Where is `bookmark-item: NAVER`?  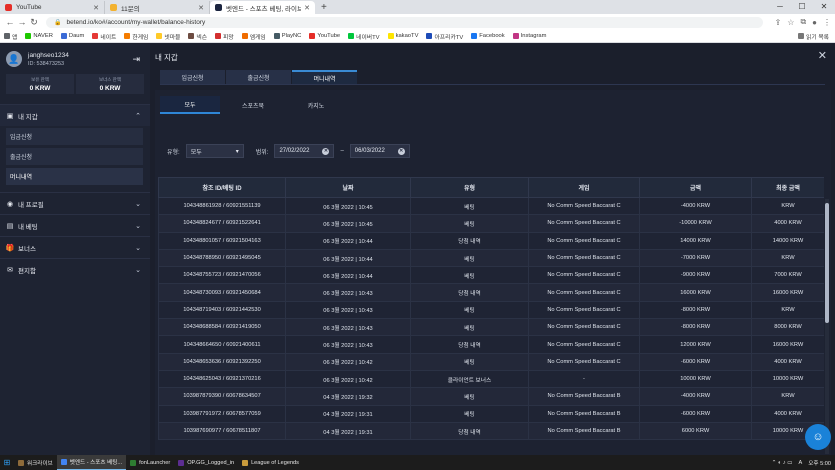
bookmark-item: NAVER is located at coordinates (39, 36).